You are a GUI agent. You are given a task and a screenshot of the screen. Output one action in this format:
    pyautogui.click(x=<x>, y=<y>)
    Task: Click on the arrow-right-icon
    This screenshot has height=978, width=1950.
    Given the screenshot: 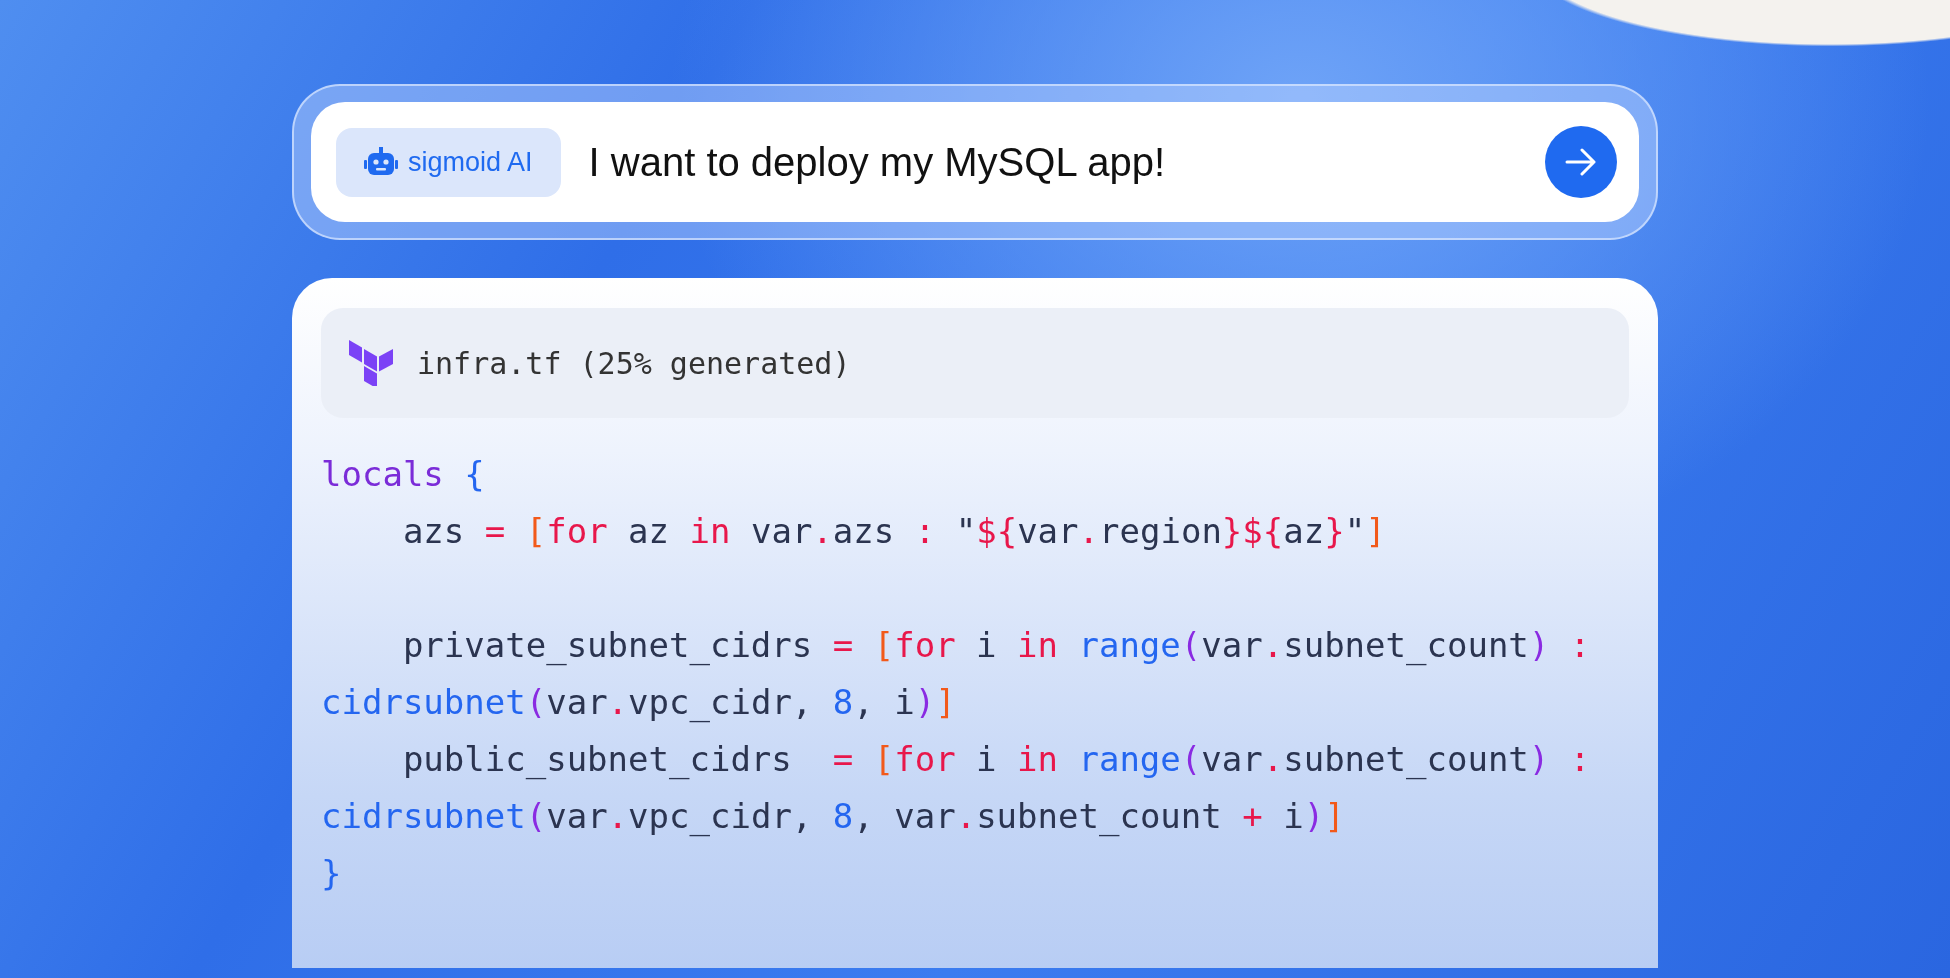 What is the action you would take?
    pyautogui.click(x=1581, y=162)
    